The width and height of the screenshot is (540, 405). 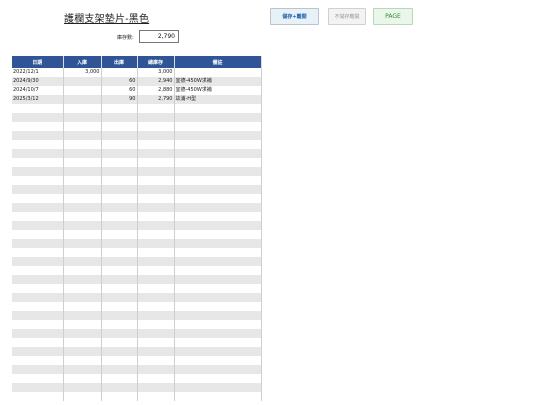 What do you see at coordinates (156, 90) in the screenshot?
I see `cell-stock: 2,880` at bounding box center [156, 90].